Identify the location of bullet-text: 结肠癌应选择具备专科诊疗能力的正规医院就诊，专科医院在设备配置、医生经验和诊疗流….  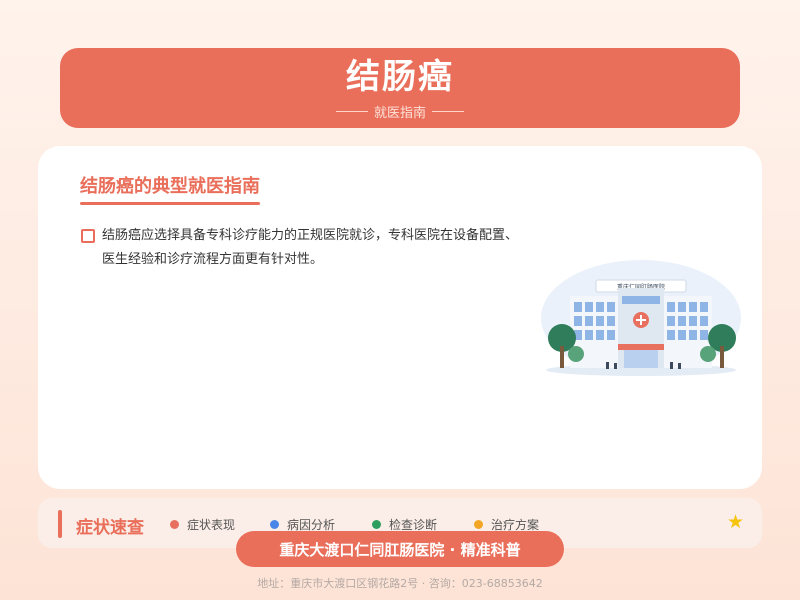
(310, 247).